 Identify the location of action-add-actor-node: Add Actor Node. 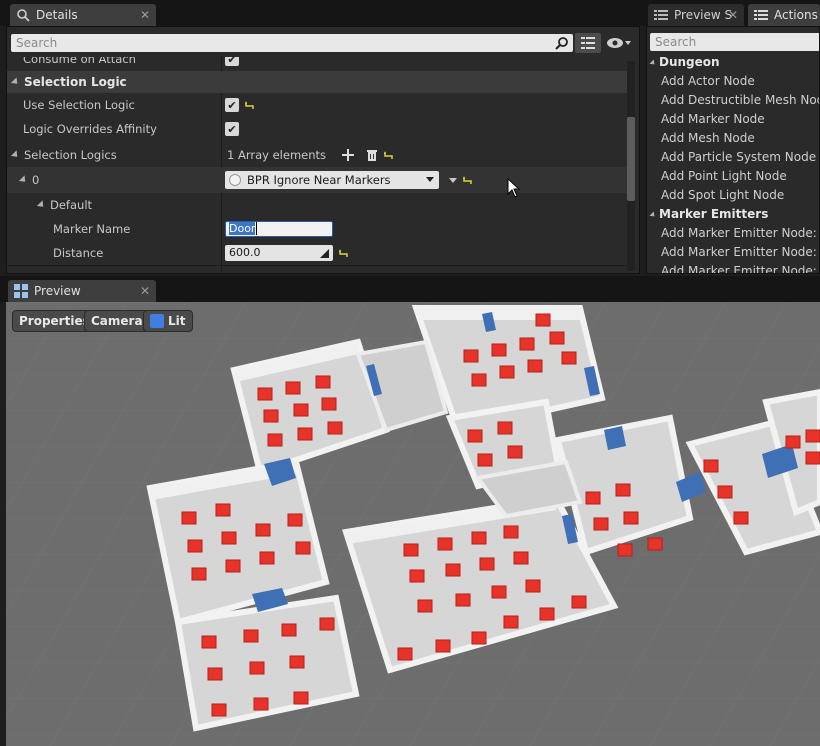
(733, 81).